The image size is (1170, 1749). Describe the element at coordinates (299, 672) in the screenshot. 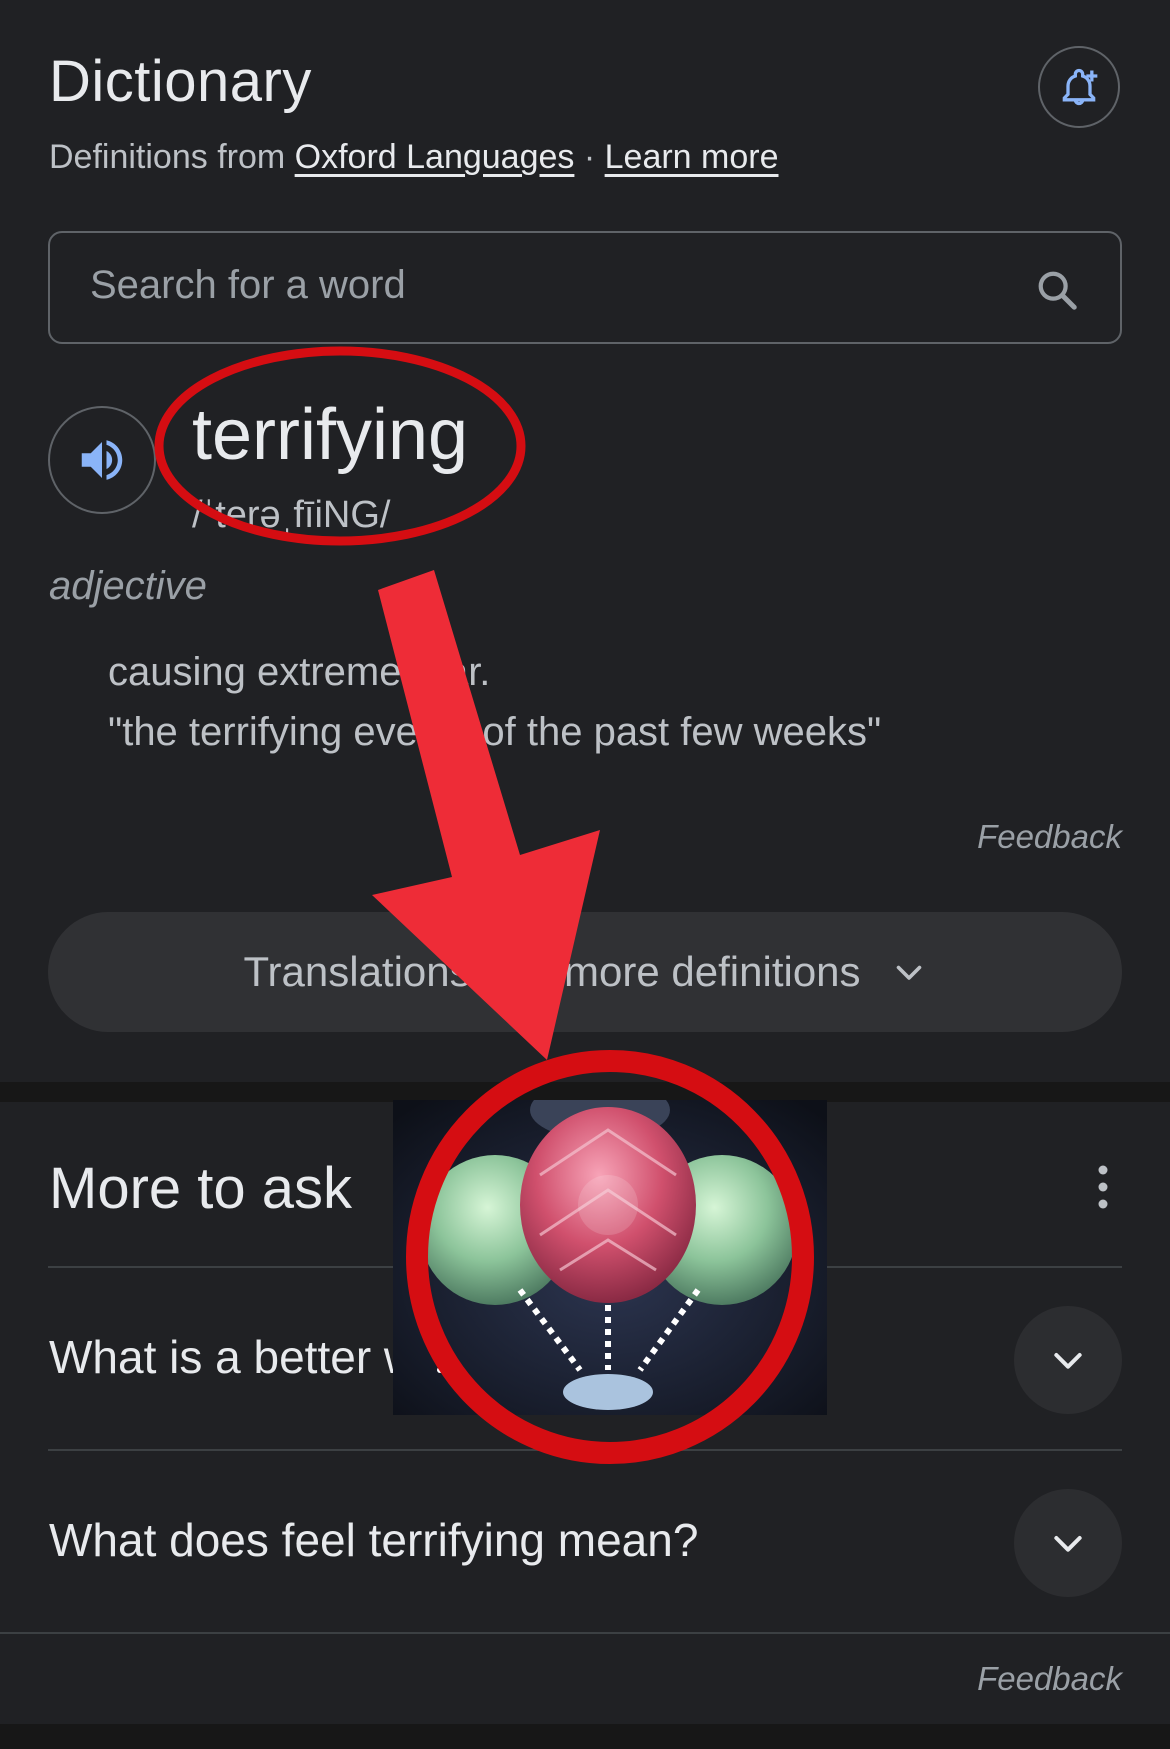

I see `definition: causing extreme fear.` at that location.